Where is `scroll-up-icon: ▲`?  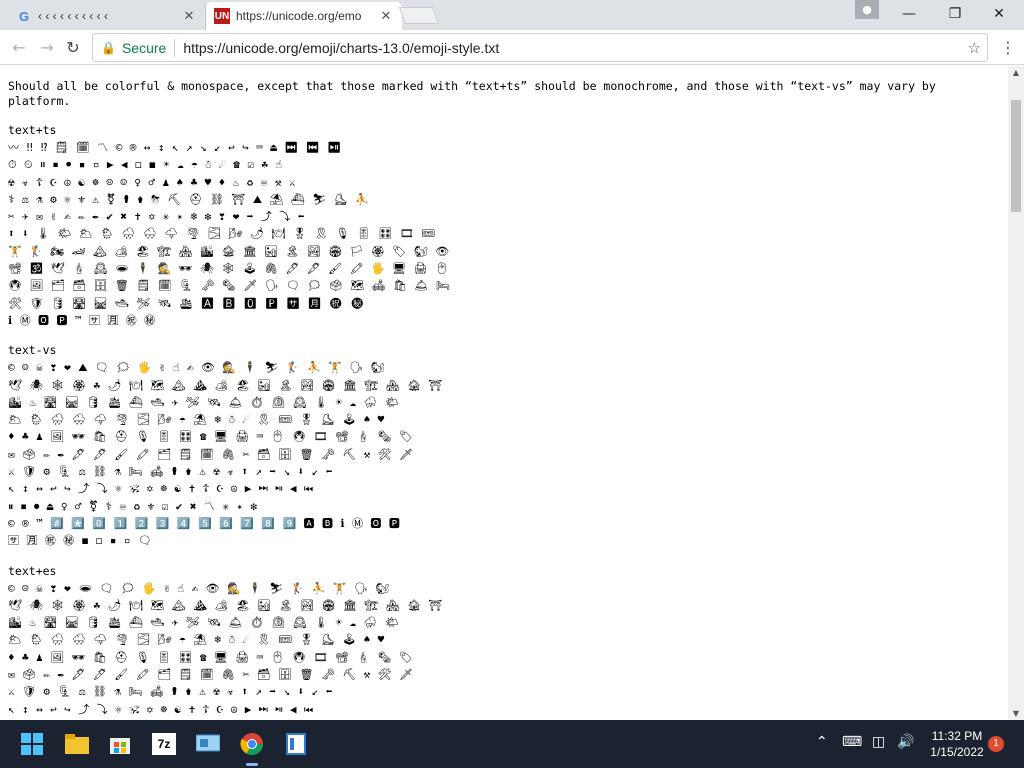
scroll-up-icon: ▲ is located at coordinates (1016, 72).